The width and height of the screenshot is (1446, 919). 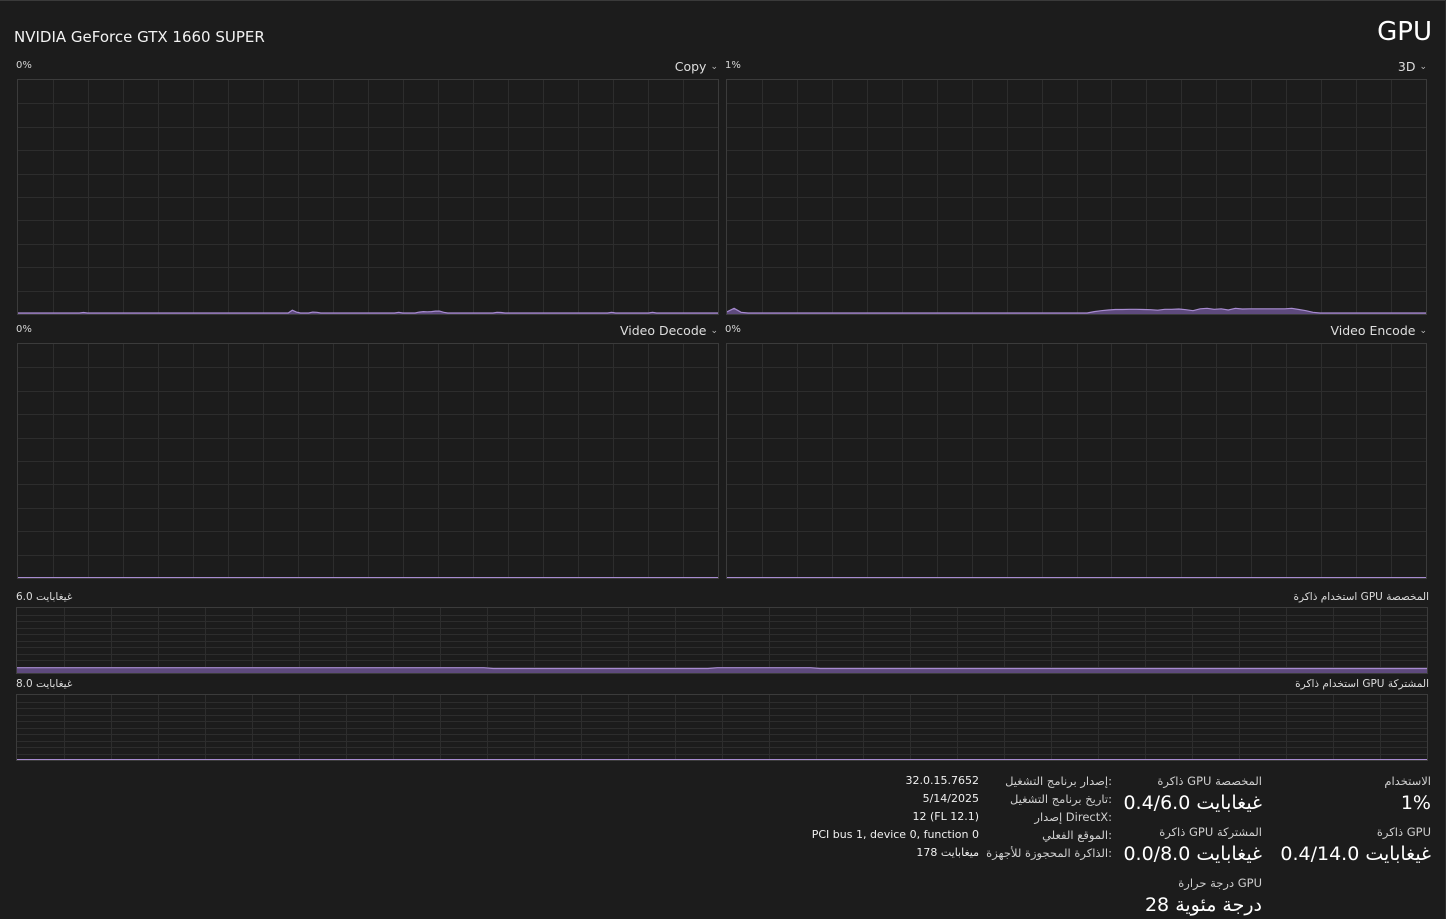 What do you see at coordinates (1361, 597) in the screenshot?
I see `dedicated-memory-chart-title: استخدام ذاكرة GPU المخصصة` at bounding box center [1361, 597].